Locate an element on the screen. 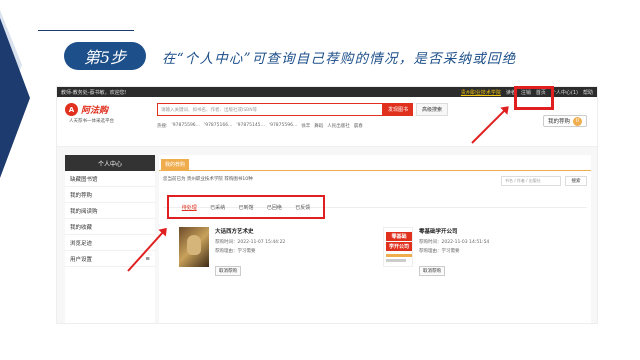 The height and width of the screenshot is (360, 640). welcome-text: 教师-教务处-蔡书敏，欢迎您! is located at coordinates (94, 92).